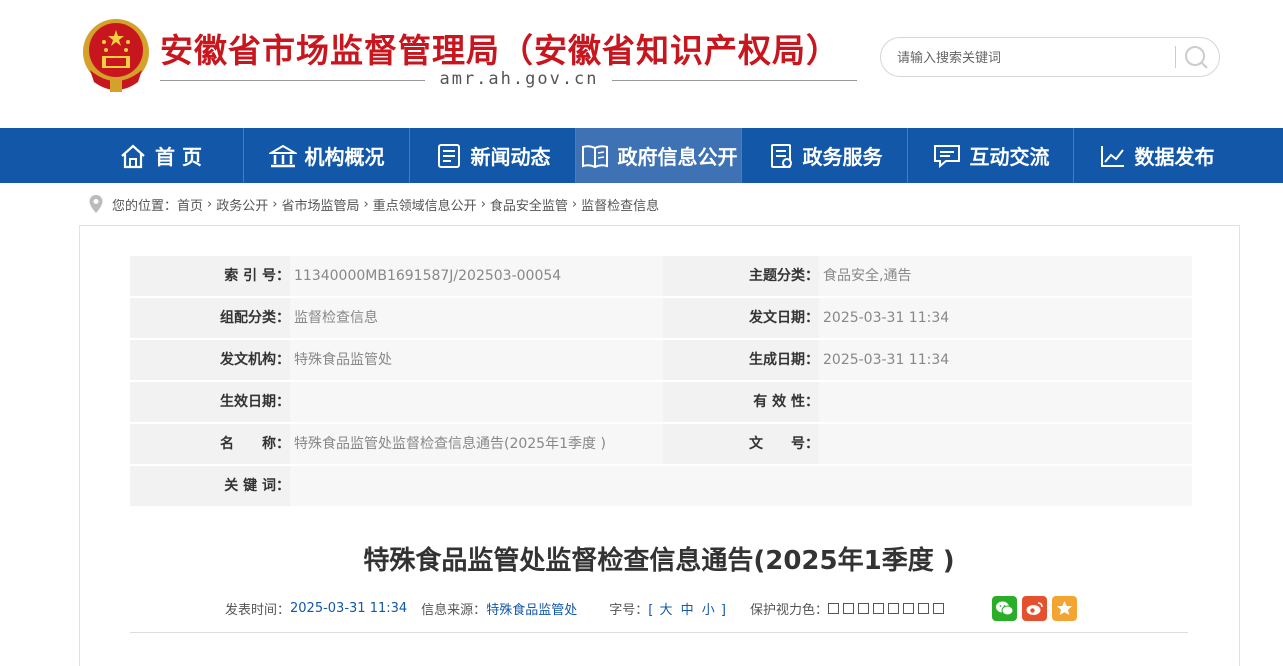  I want to click on breadcrumb-link: 首页, so click(190, 204).